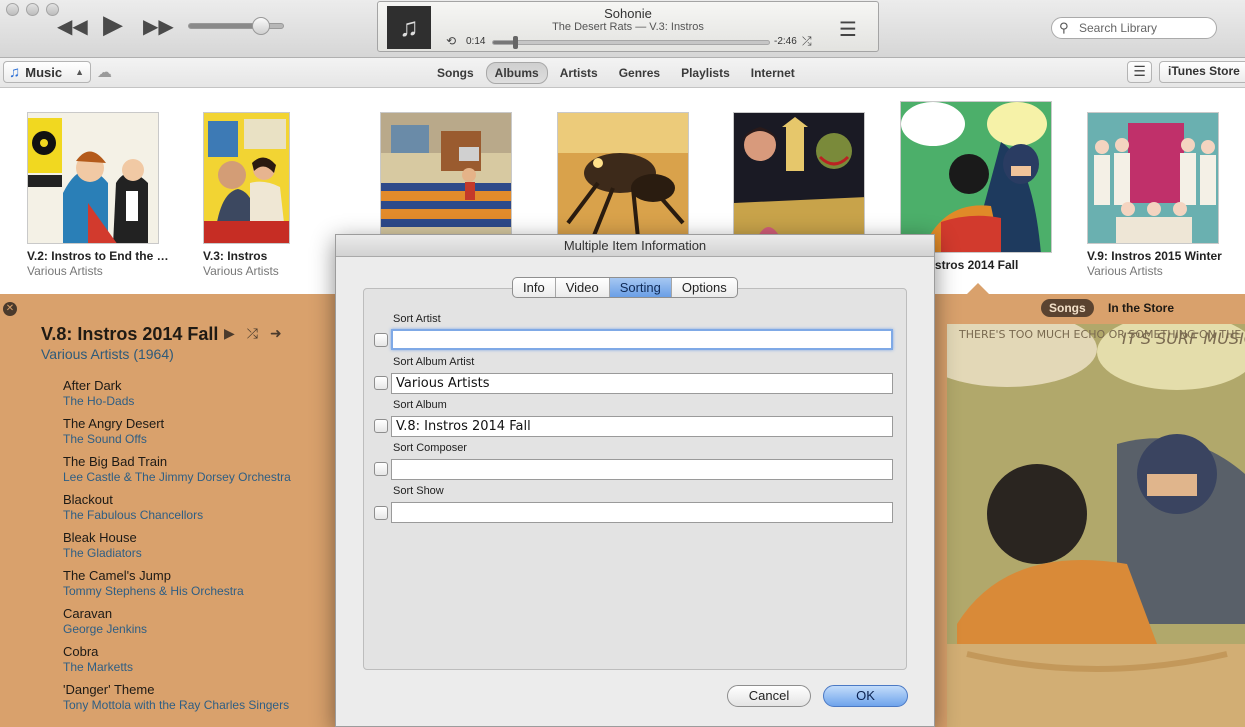 The width and height of the screenshot is (1245, 727). I want to click on segment-in-the-store: In the Store, so click(1141, 308).